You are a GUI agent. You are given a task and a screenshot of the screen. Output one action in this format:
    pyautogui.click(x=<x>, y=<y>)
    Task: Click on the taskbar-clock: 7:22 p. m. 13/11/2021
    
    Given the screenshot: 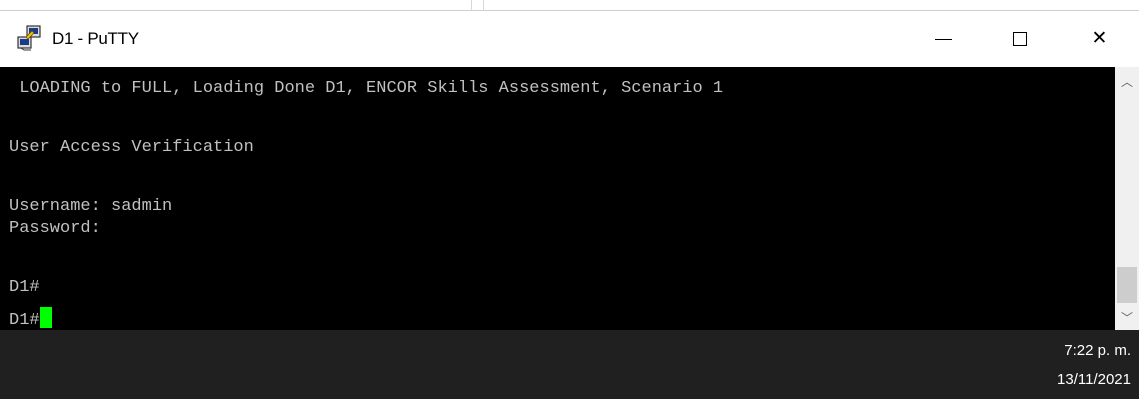 What is the action you would take?
    pyautogui.click(x=1094, y=365)
    